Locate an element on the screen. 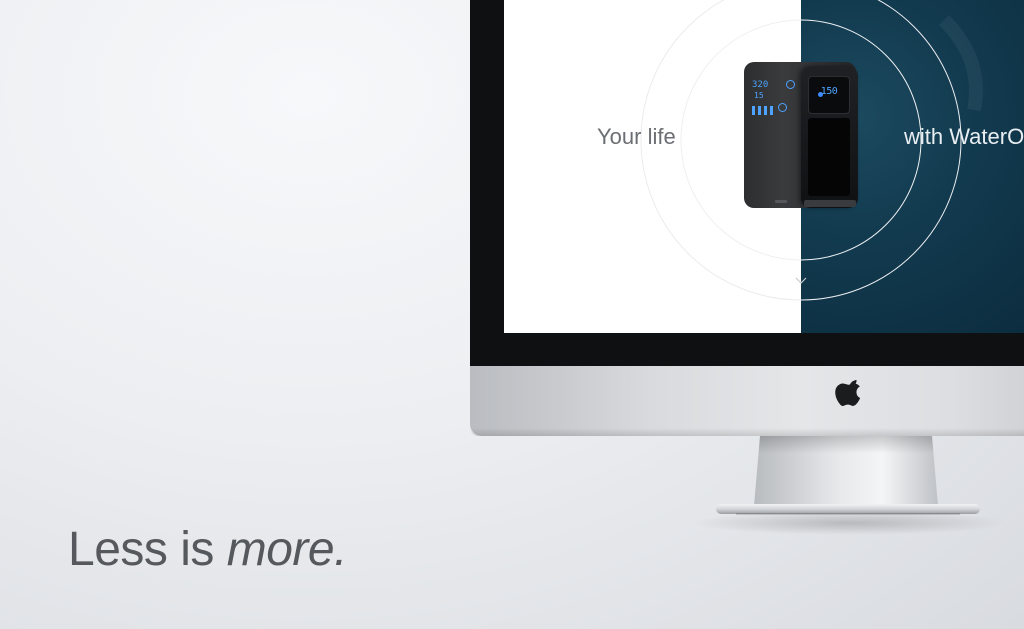  tagline-emphasis: more. is located at coordinates (287, 549).